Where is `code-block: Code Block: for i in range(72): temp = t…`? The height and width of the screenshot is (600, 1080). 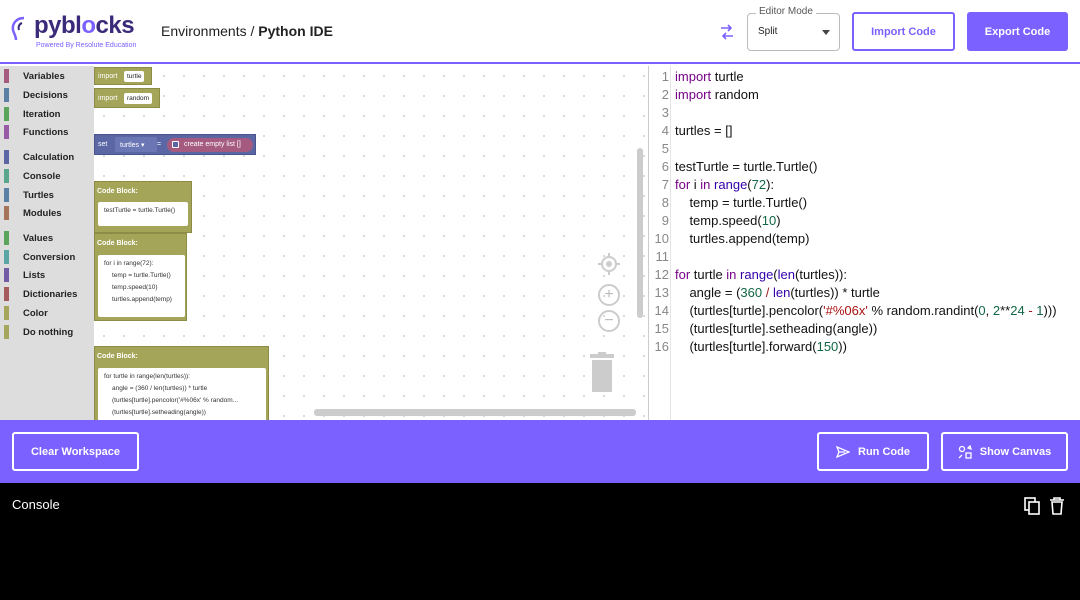 code-block: Code Block: for i in range(72): temp = t… is located at coordinates (140, 277).